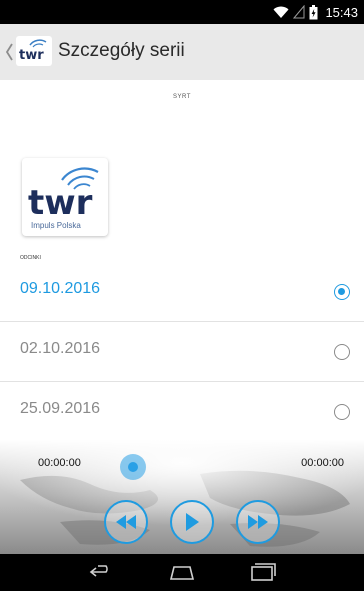 The image size is (364, 591). Describe the element at coordinates (133, 467) in the screenshot. I see `seek-bar-thumb` at that location.